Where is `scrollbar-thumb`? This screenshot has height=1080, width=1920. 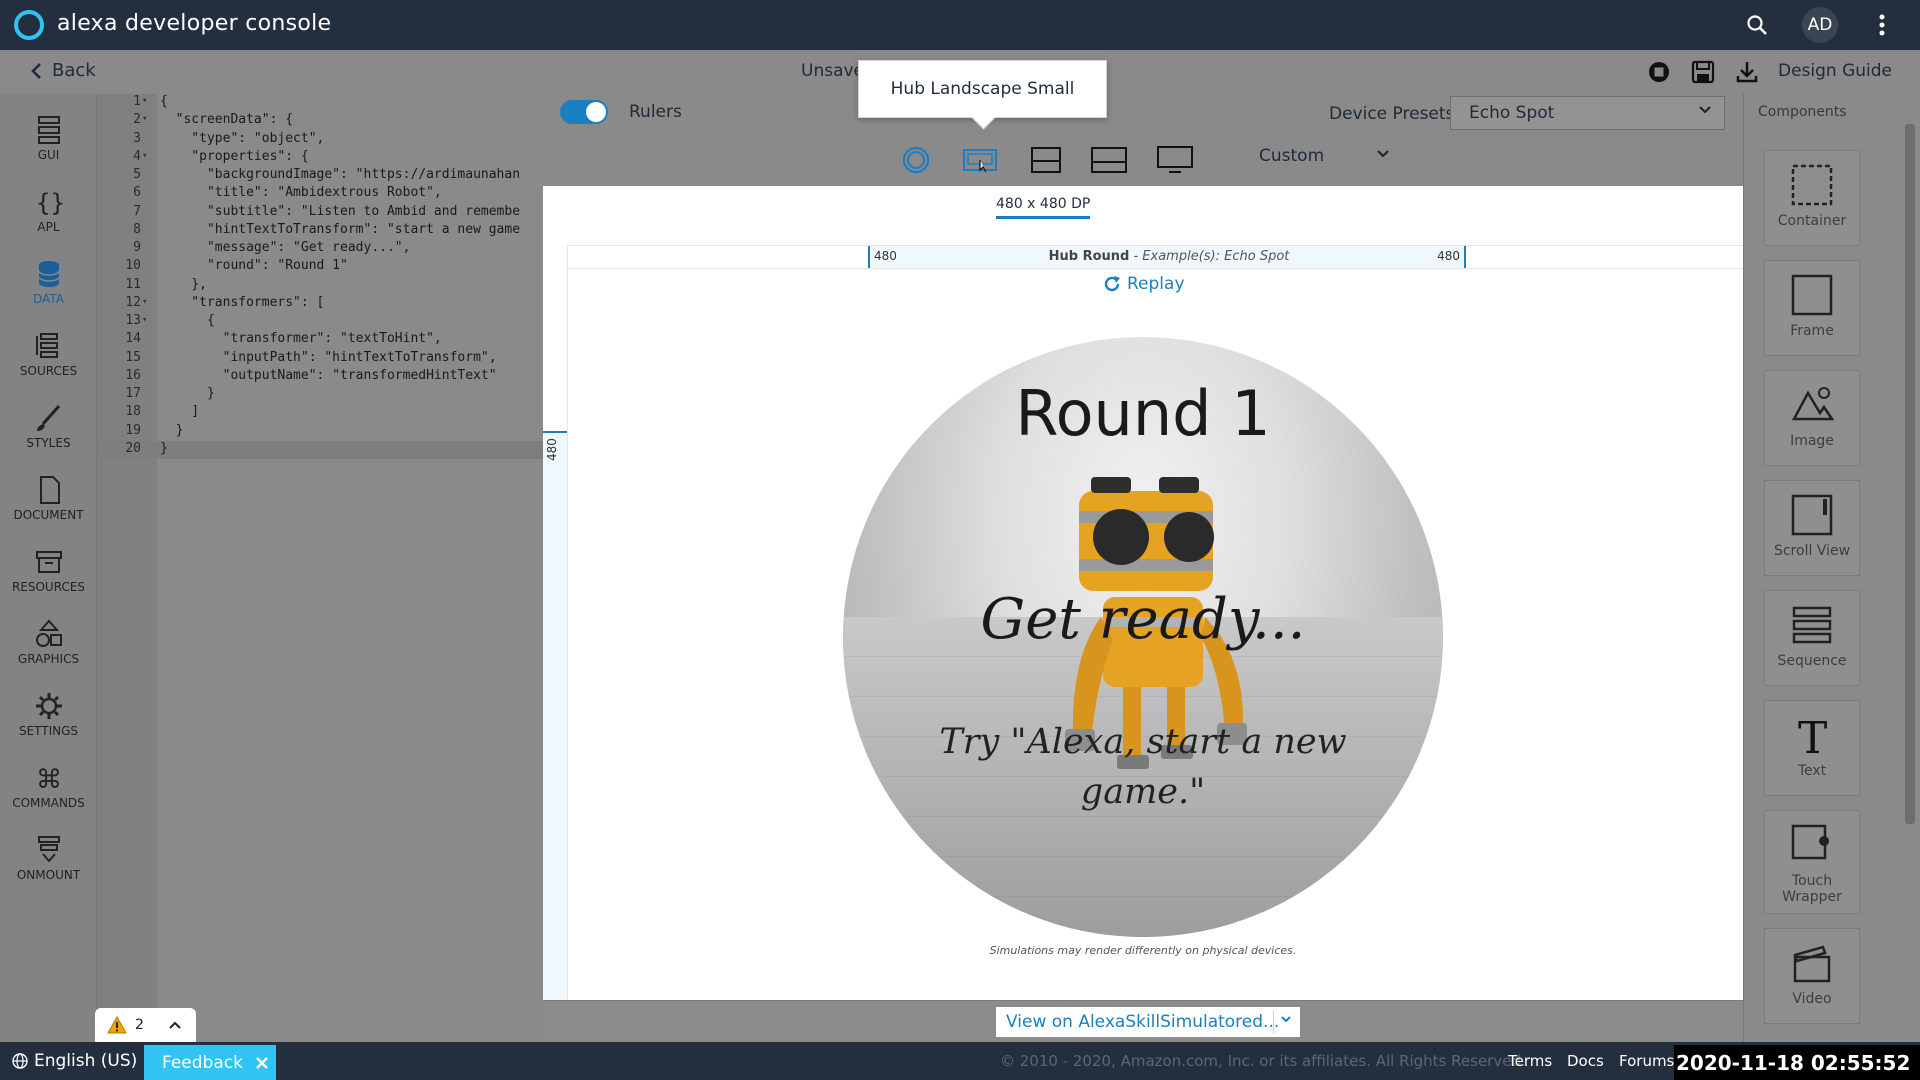 scrollbar-thumb is located at coordinates (1910, 474).